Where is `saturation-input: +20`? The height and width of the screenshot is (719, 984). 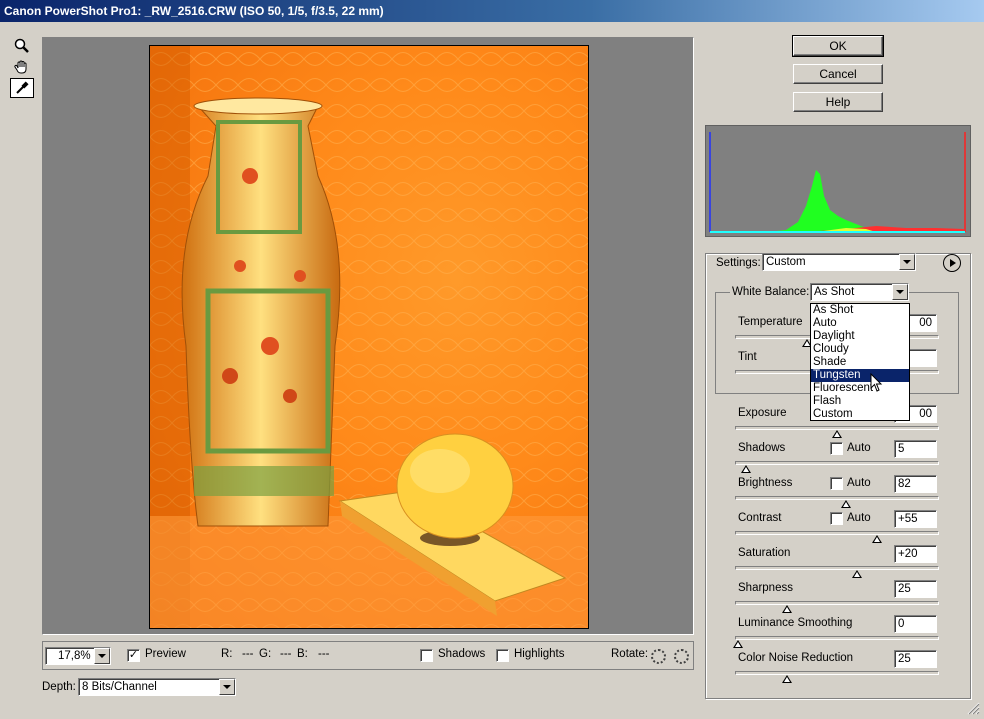
saturation-input: +20 is located at coordinates (915, 554).